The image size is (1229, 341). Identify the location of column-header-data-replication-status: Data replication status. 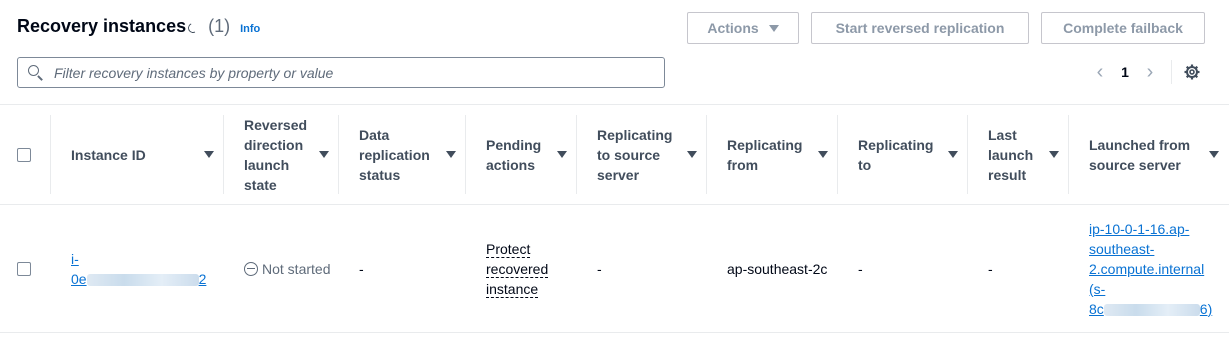
(402, 155).